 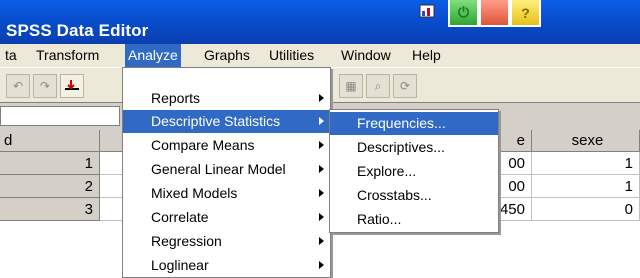 What do you see at coordinates (11, 55) in the screenshot?
I see `menu-data: ta` at bounding box center [11, 55].